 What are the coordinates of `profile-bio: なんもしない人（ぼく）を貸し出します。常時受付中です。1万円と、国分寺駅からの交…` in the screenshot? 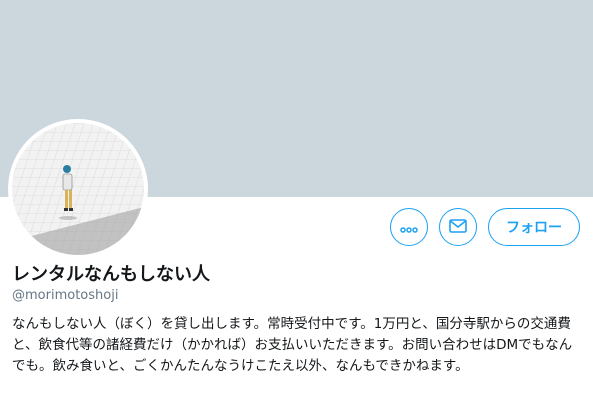 It's located at (292, 345).